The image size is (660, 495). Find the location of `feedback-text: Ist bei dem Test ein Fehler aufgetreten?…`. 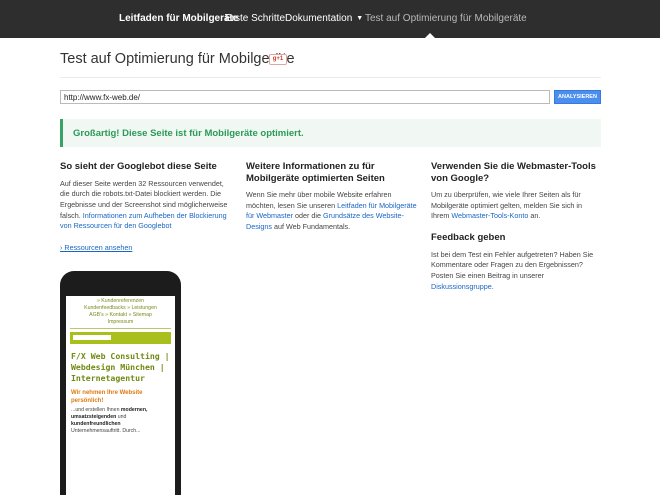

feedback-text: Ist bei dem Test ein Fehler aufgetreten?… is located at coordinates (516, 271).